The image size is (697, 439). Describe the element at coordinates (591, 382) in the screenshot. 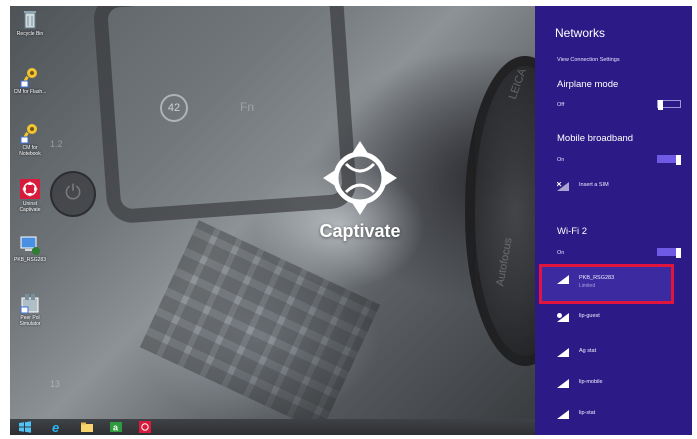

I see `network-ssid: lip-mobile` at that location.